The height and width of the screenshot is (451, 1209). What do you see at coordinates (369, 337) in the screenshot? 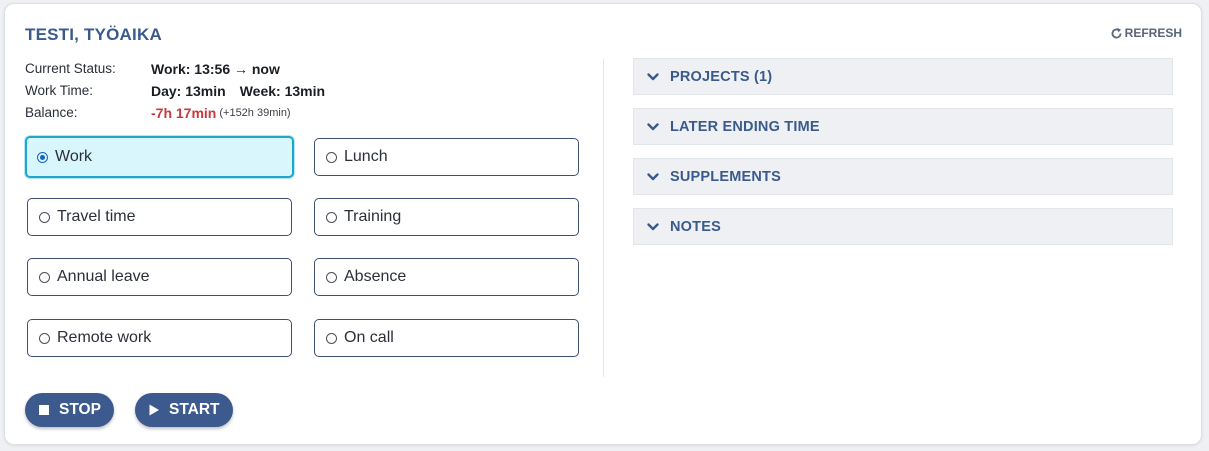
I see `option-label: On call` at bounding box center [369, 337].